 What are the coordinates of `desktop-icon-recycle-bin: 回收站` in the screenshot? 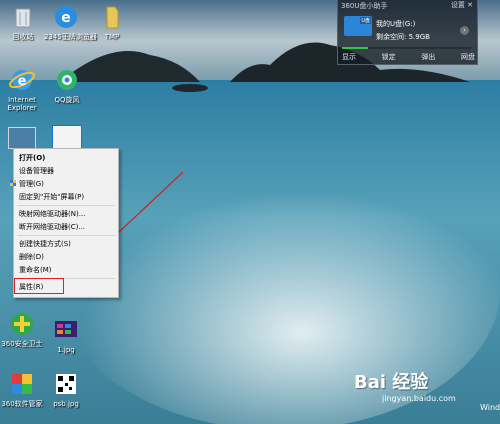 It's located at (23, 22).